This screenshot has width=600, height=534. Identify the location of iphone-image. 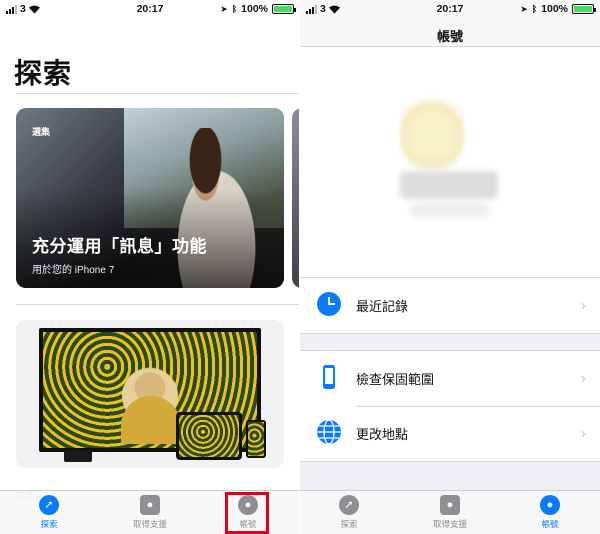
(256, 439).